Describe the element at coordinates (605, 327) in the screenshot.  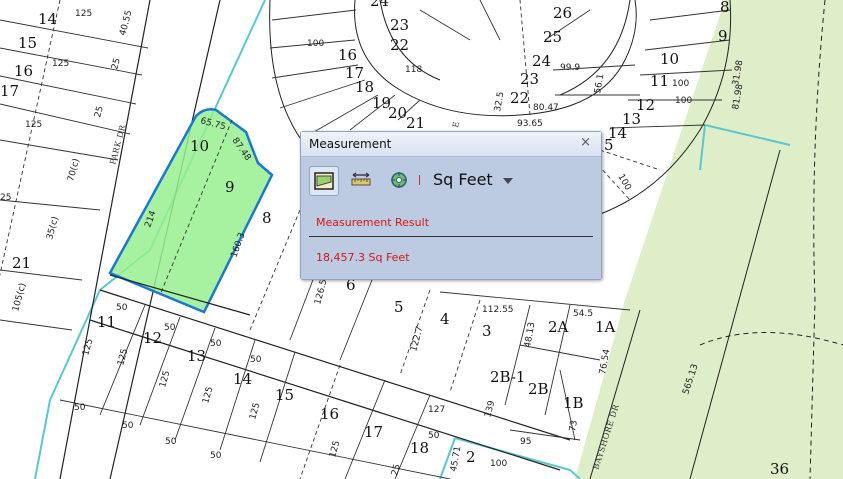
I see `svg-text: 1A` at that location.